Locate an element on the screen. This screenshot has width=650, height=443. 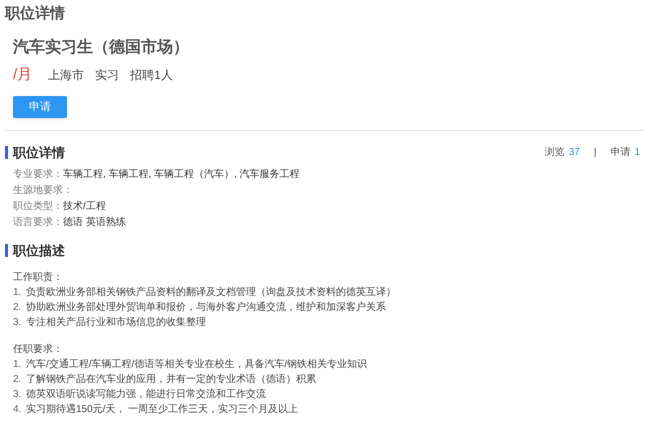
item-number: 4. is located at coordinates (17, 410).